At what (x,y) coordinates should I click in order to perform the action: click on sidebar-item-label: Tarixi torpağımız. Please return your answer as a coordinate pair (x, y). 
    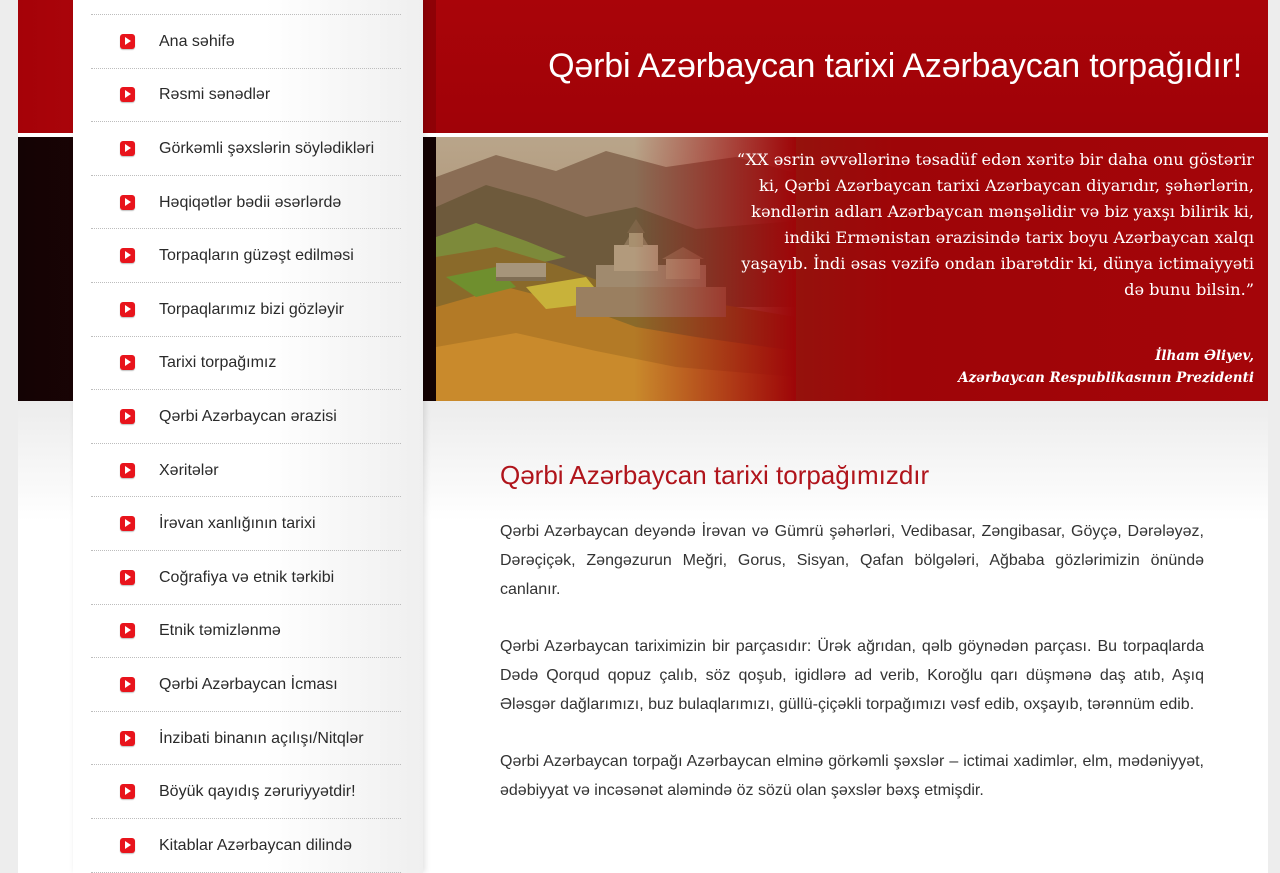
    Looking at the image, I should click on (218, 363).